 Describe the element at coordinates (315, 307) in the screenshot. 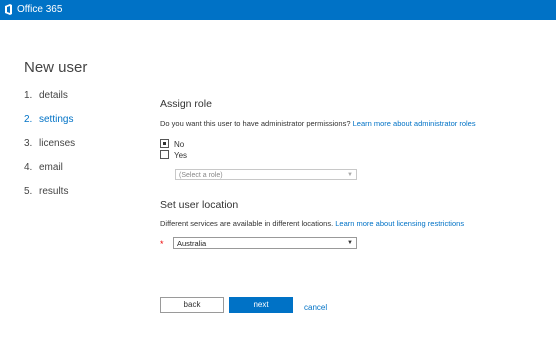

I see `cancel-link: cancel` at that location.